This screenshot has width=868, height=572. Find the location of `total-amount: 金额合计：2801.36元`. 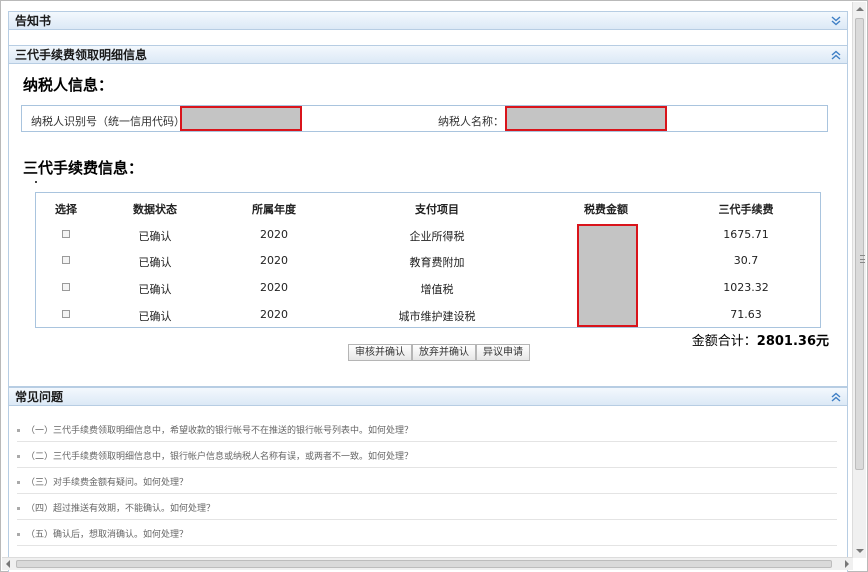

total-amount: 金额合计：2801.36元 is located at coordinates (760, 339).